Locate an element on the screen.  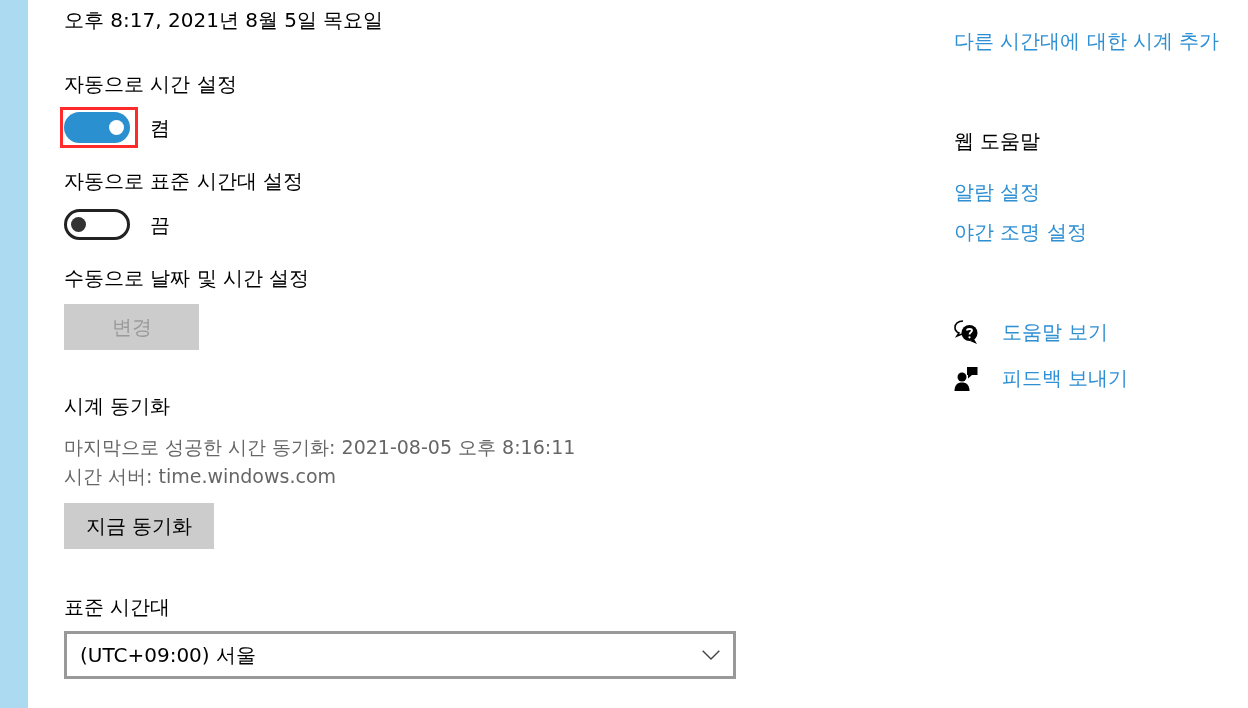
chevron-down-icon is located at coordinates (711, 655).